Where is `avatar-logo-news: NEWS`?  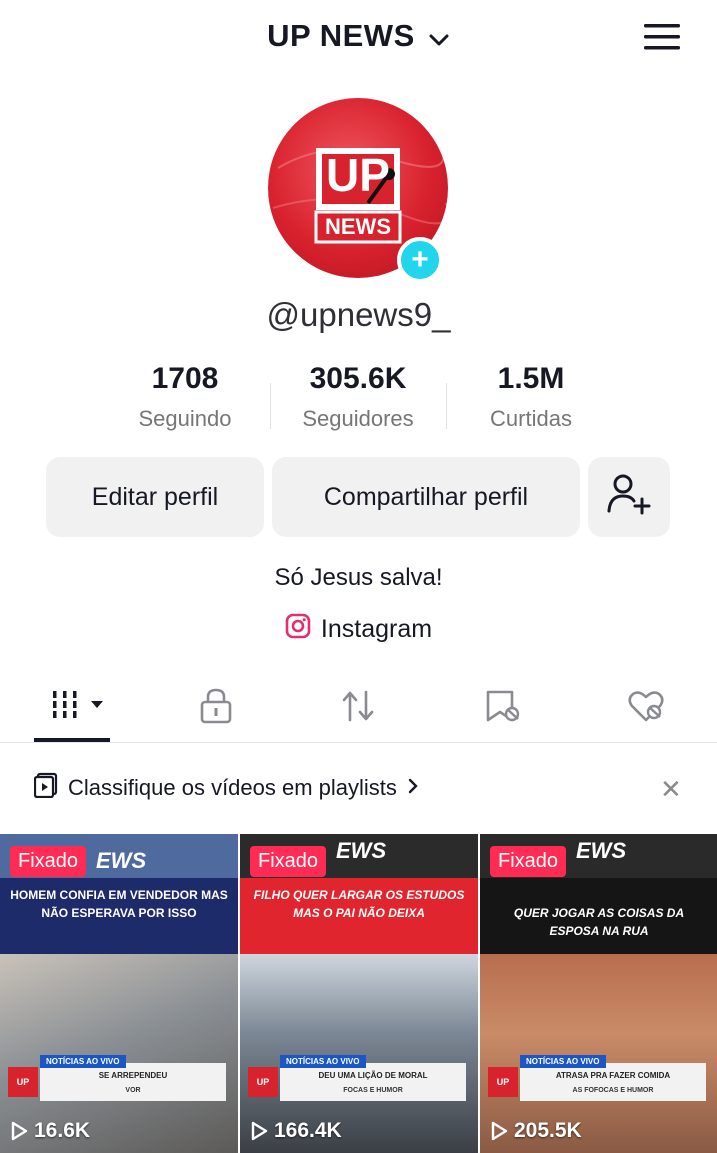 avatar-logo-news: NEWS is located at coordinates (358, 226).